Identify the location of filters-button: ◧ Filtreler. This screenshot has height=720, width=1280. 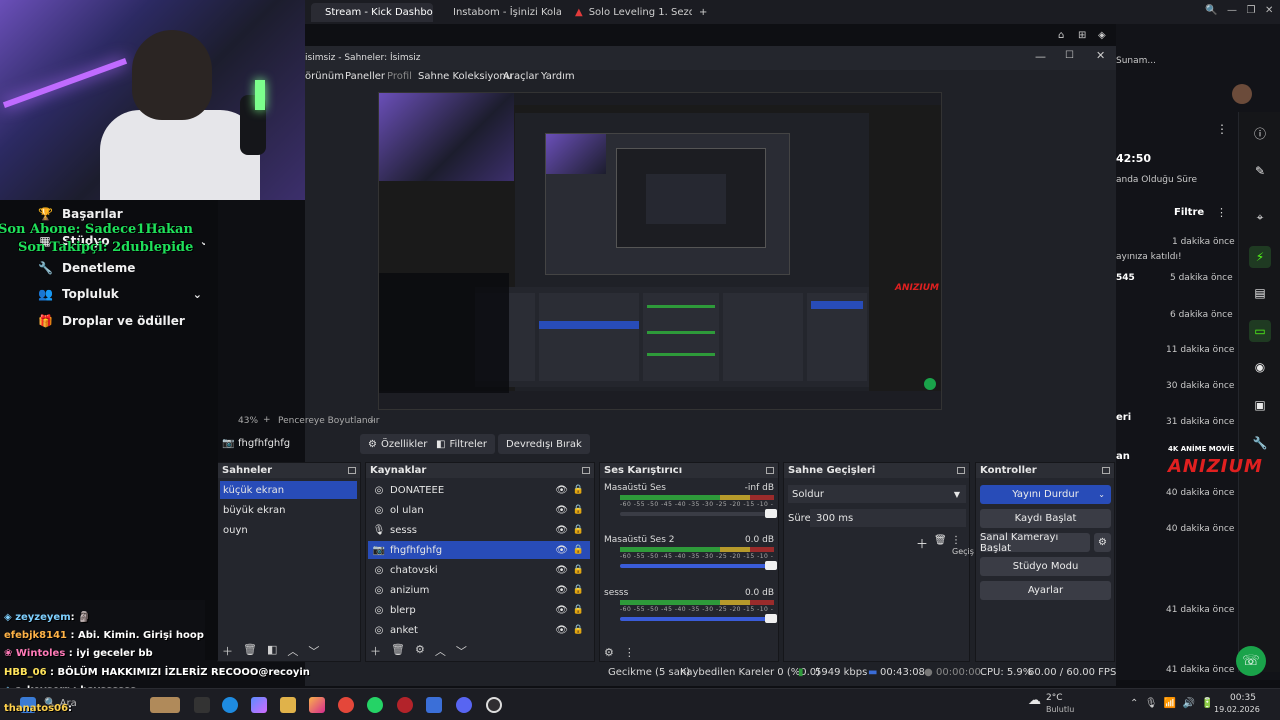
(462, 444).